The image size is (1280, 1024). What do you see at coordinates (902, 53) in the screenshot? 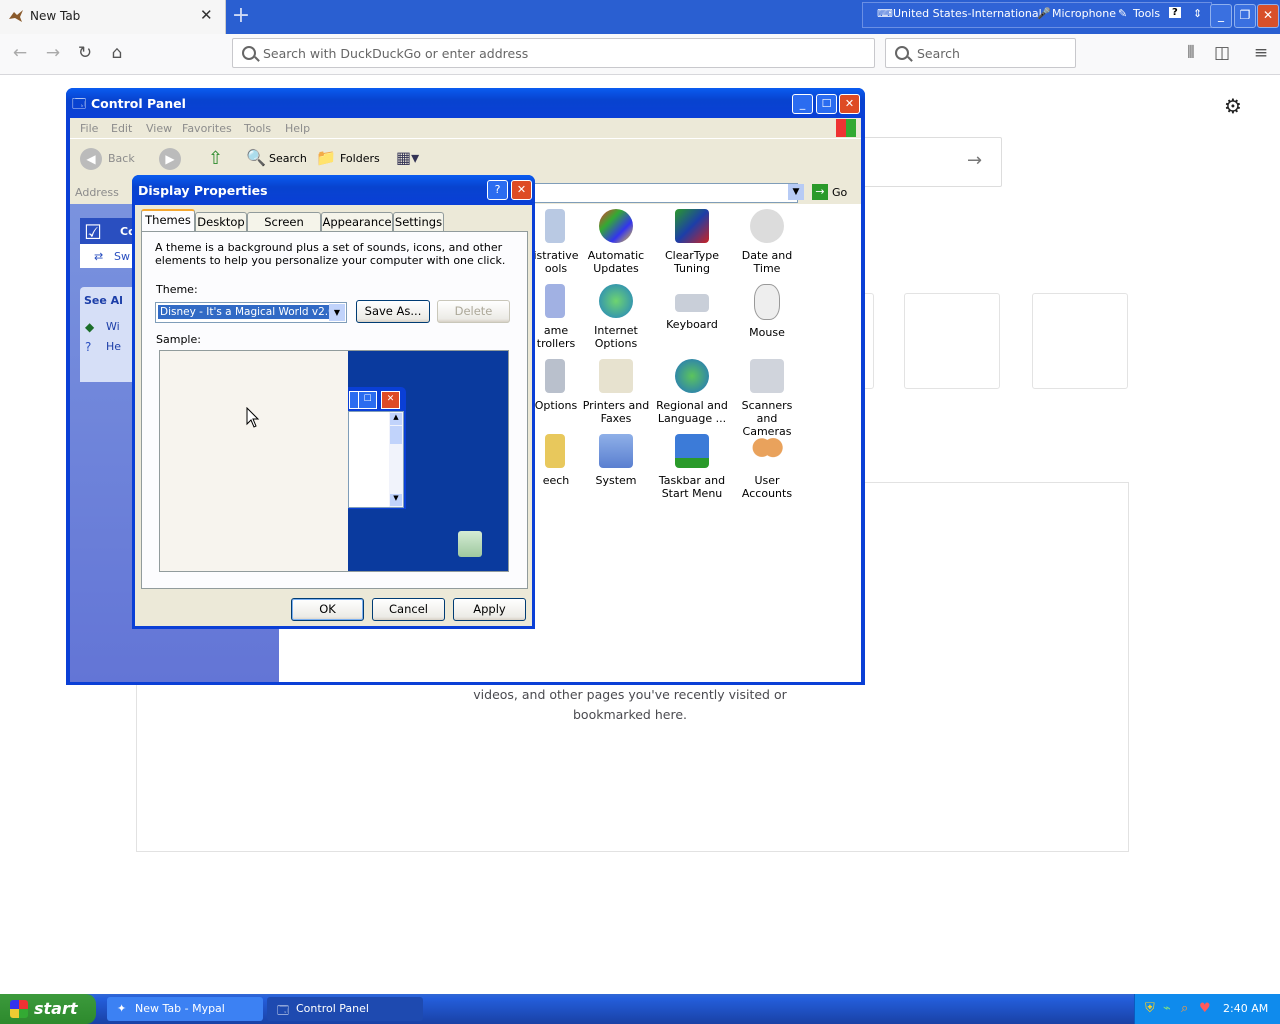
I see `search-icon` at bounding box center [902, 53].